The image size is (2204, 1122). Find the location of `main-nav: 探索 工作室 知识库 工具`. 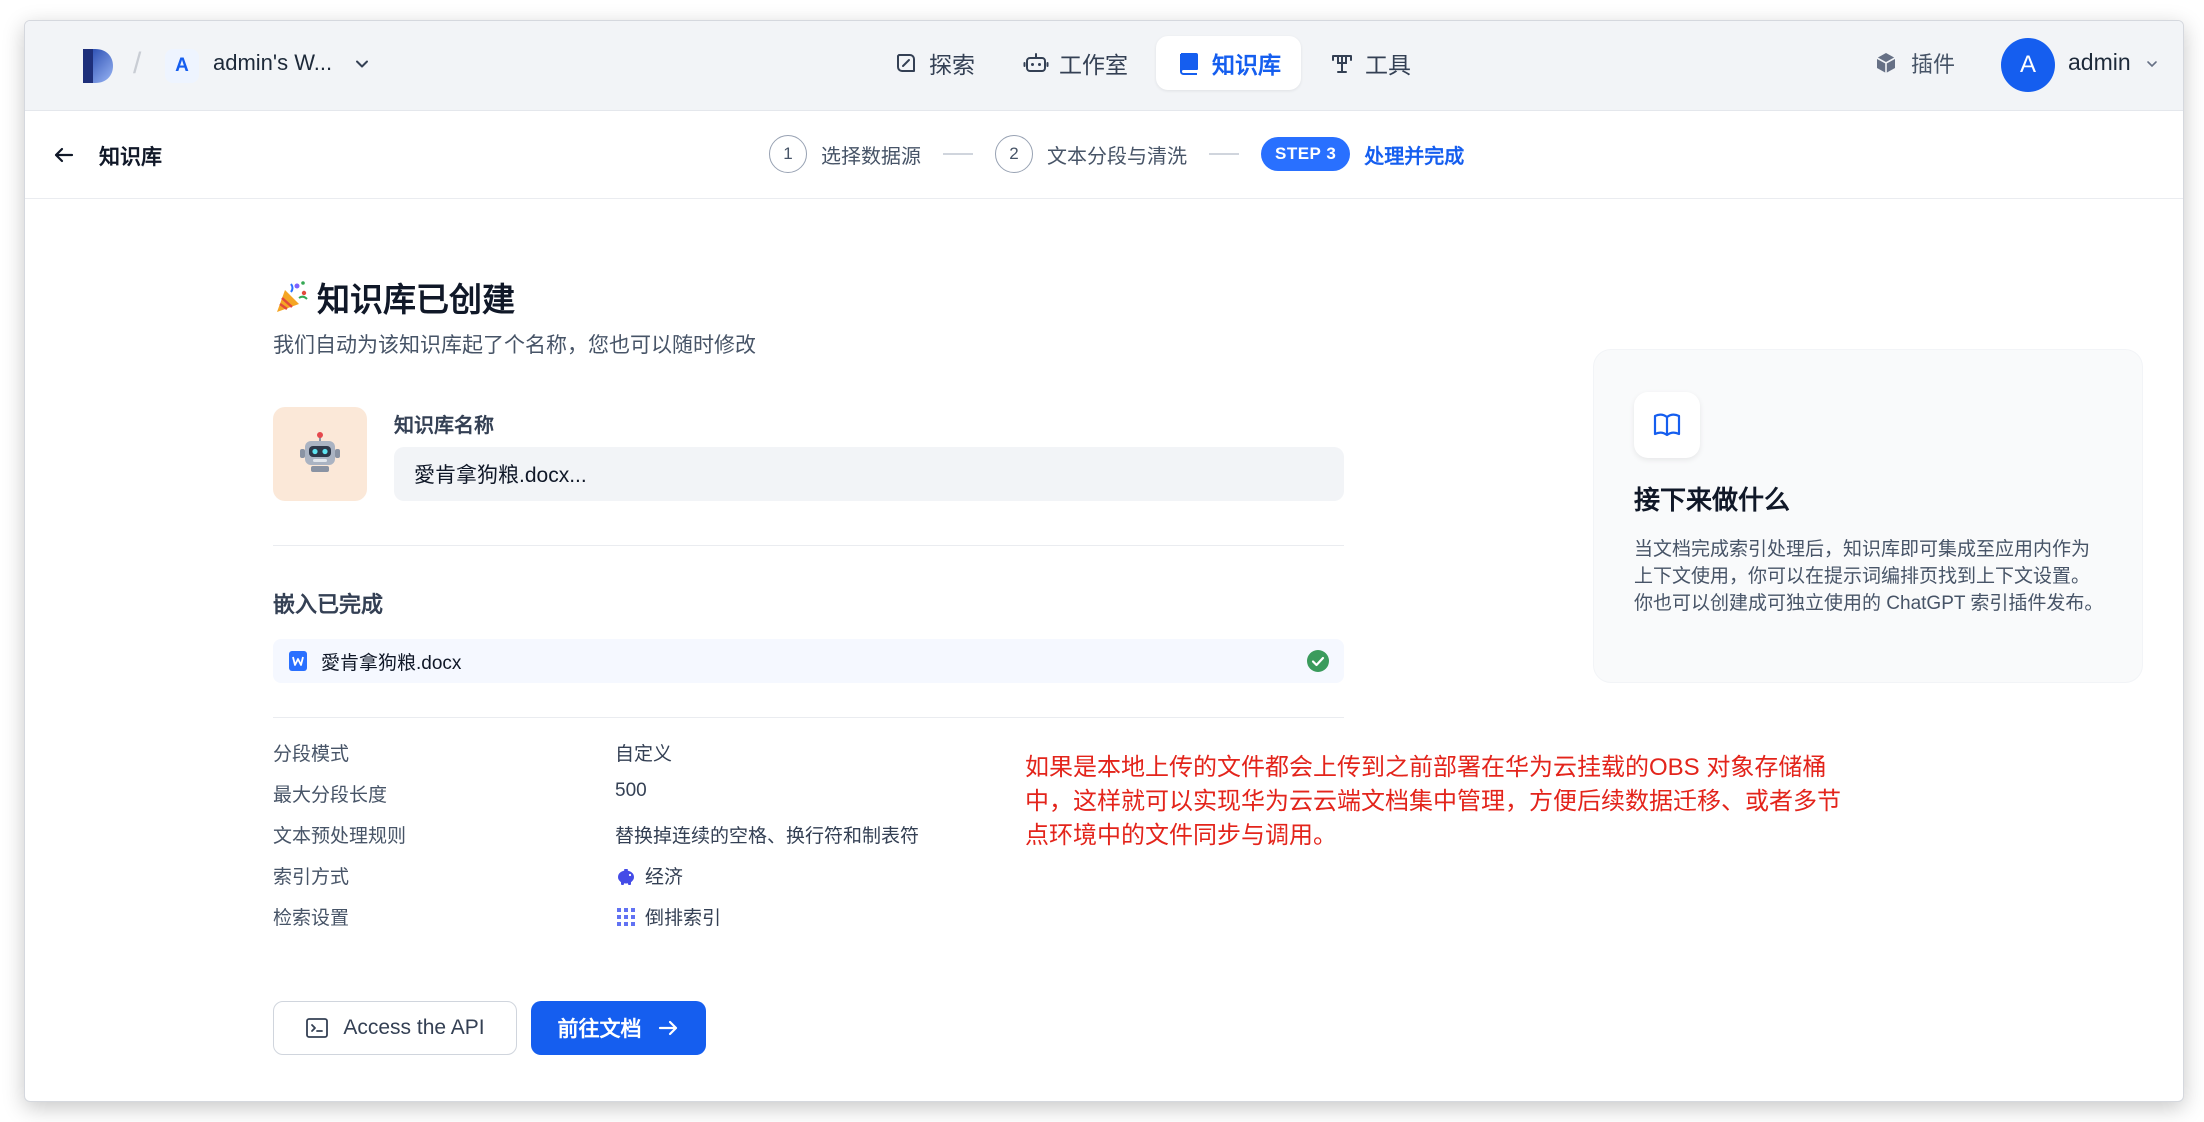

main-nav: 探索 工作室 知识库 工具 is located at coordinates (1152, 63).